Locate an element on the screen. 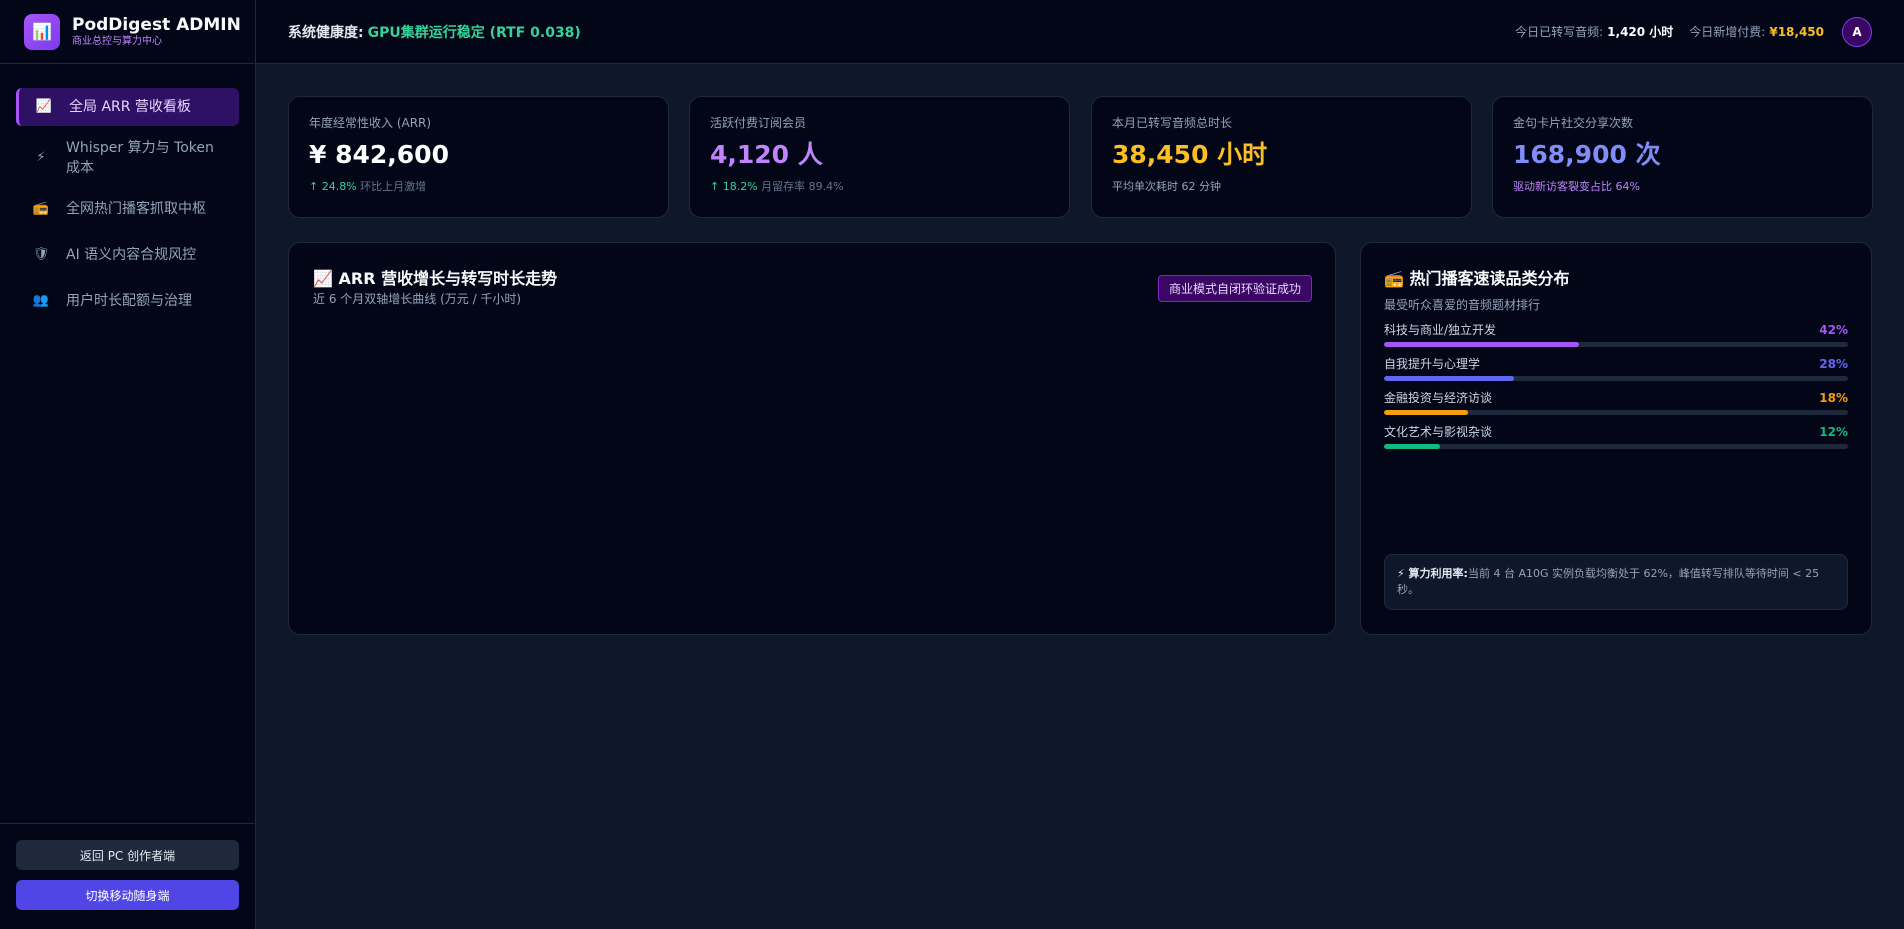 The width and height of the screenshot is (1904, 929). sidebar-footer: 返回 PC 创作者端 切换移动随身端 is located at coordinates (128, 876).